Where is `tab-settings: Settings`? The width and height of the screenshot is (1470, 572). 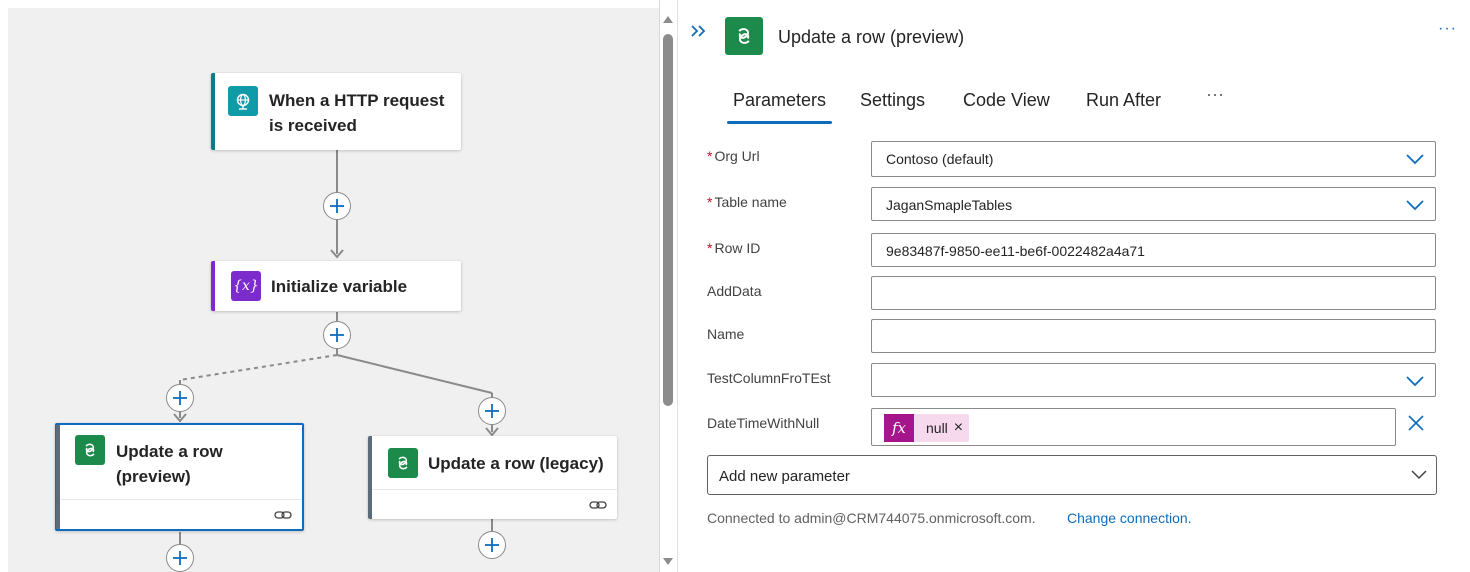
tab-settings: Settings is located at coordinates (892, 100).